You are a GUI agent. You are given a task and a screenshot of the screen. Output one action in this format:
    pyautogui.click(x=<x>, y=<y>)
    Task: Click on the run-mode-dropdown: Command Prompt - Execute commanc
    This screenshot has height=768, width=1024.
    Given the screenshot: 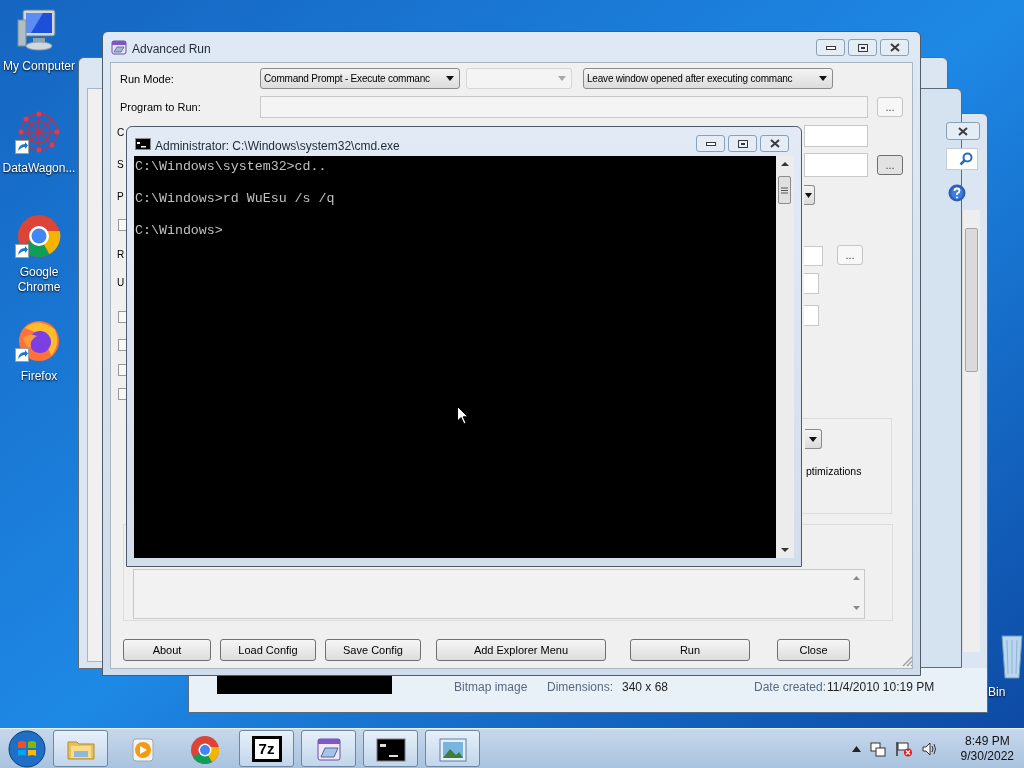 What is the action you would take?
    pyautogui.click(x=360, y=78)
    